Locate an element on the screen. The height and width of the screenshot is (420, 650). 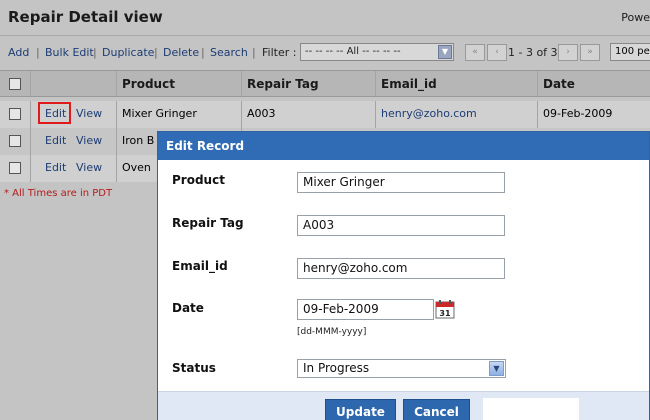
filter-select: -- -- -- -- All -- -- -- -- ▼ is located at coordinates (377, 52).